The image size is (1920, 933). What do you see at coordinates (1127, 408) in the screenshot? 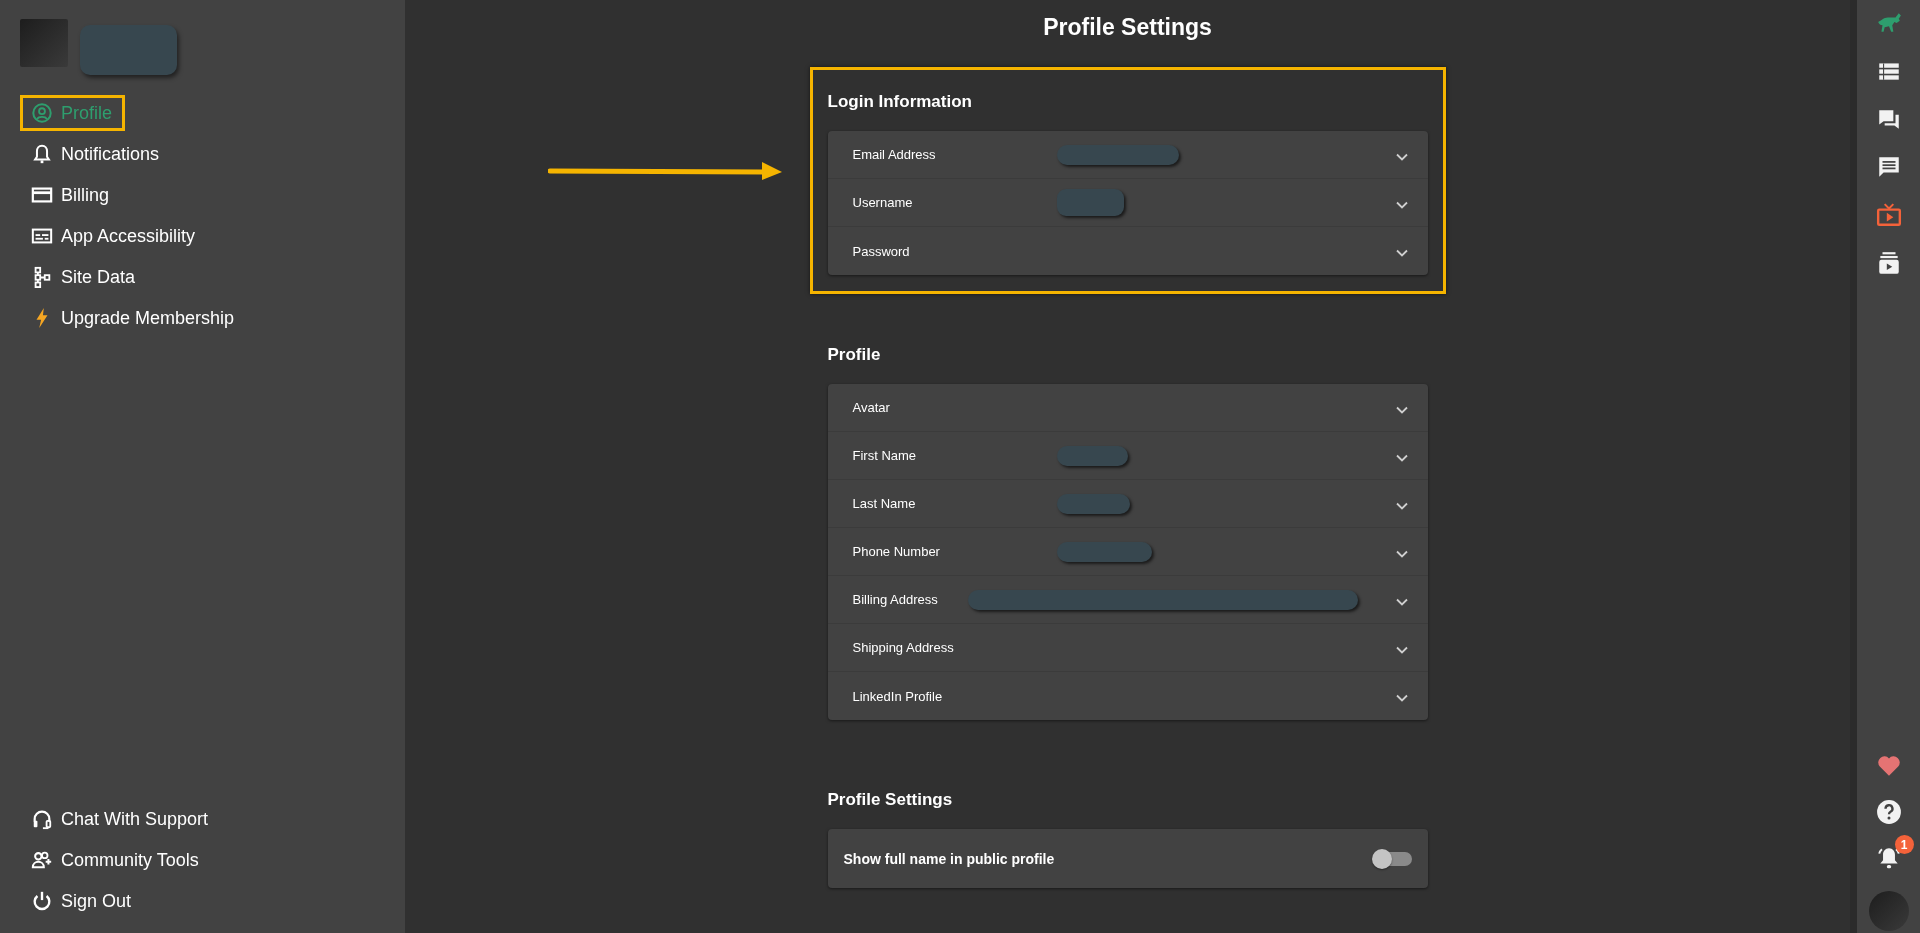
I see `accordion-row: Avatar` at bounding box center [1127, 408].